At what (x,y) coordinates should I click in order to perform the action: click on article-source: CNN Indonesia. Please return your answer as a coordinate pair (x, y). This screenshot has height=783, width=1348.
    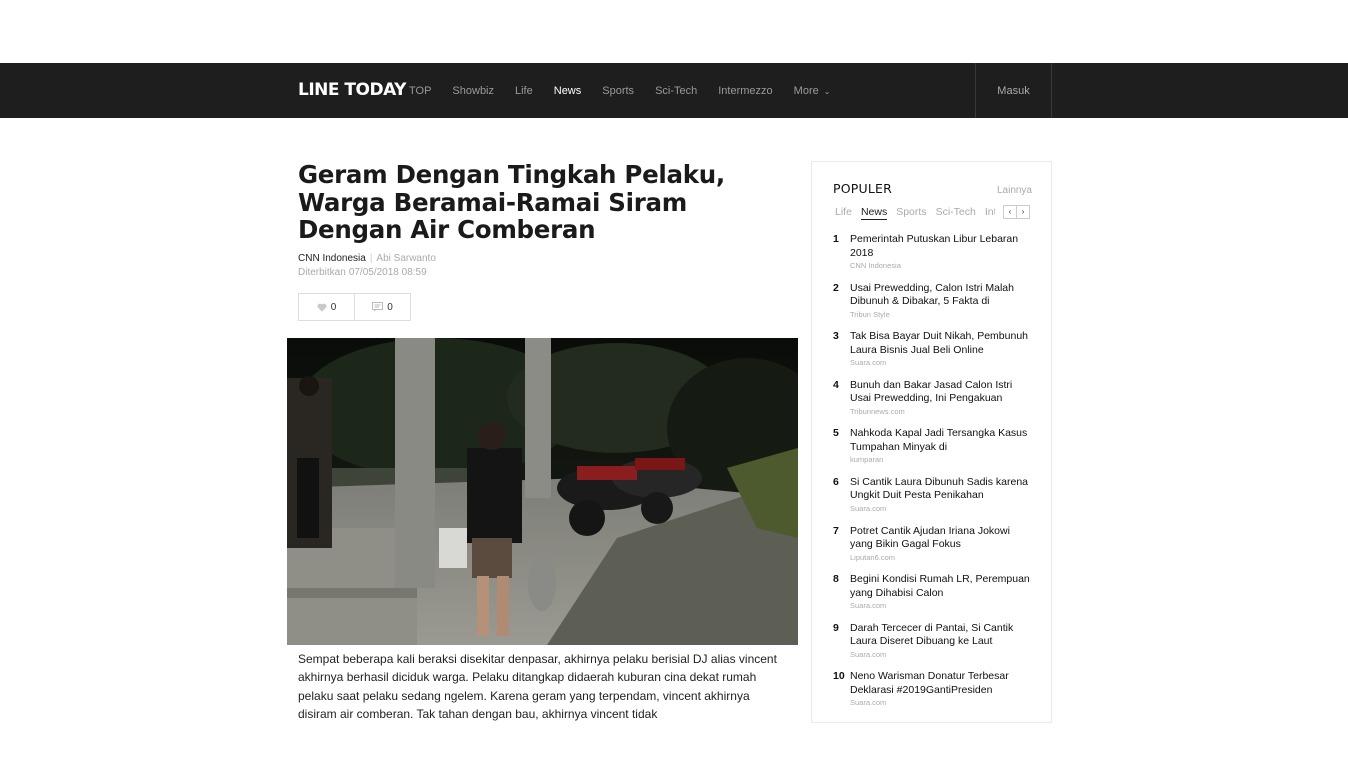
    Looking at the image, I should click on (332, 258).